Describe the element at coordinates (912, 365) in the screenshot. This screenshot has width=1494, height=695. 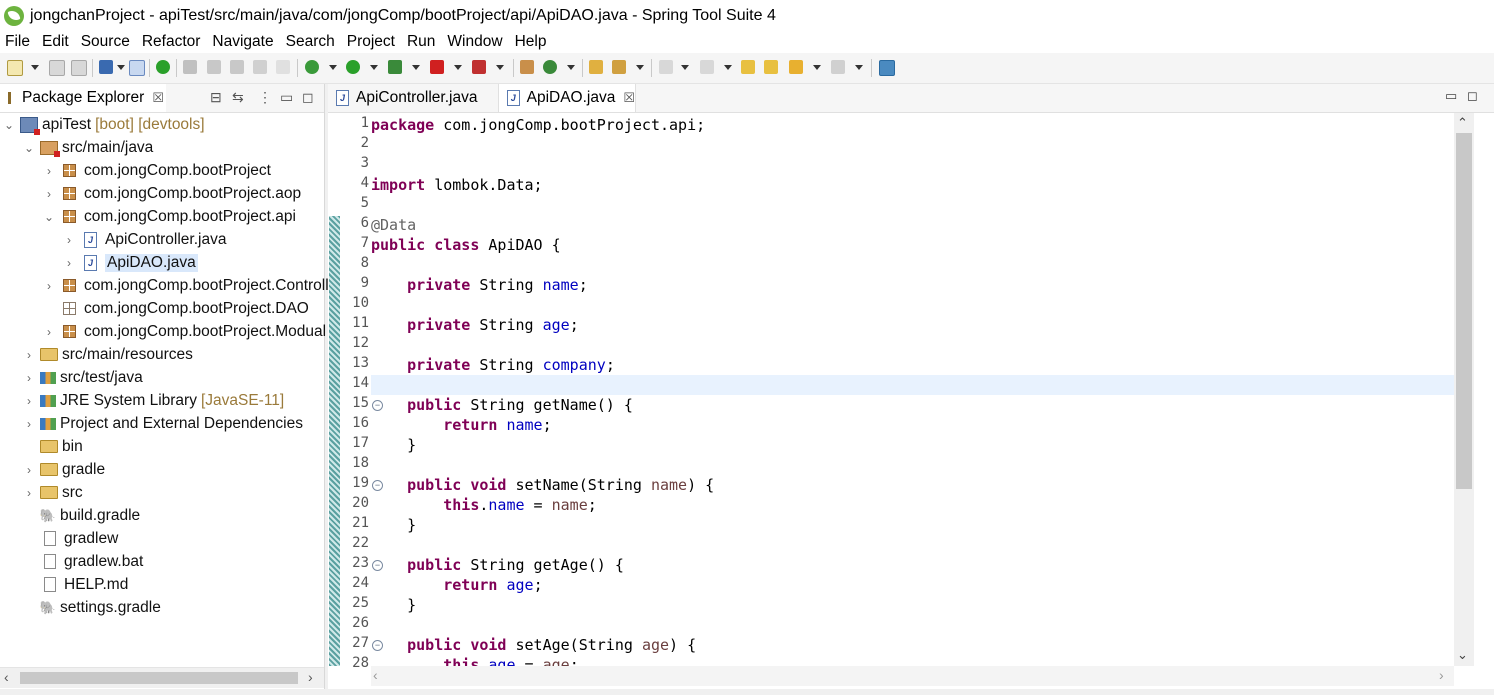
I see `code-line: private String company;` at that location.